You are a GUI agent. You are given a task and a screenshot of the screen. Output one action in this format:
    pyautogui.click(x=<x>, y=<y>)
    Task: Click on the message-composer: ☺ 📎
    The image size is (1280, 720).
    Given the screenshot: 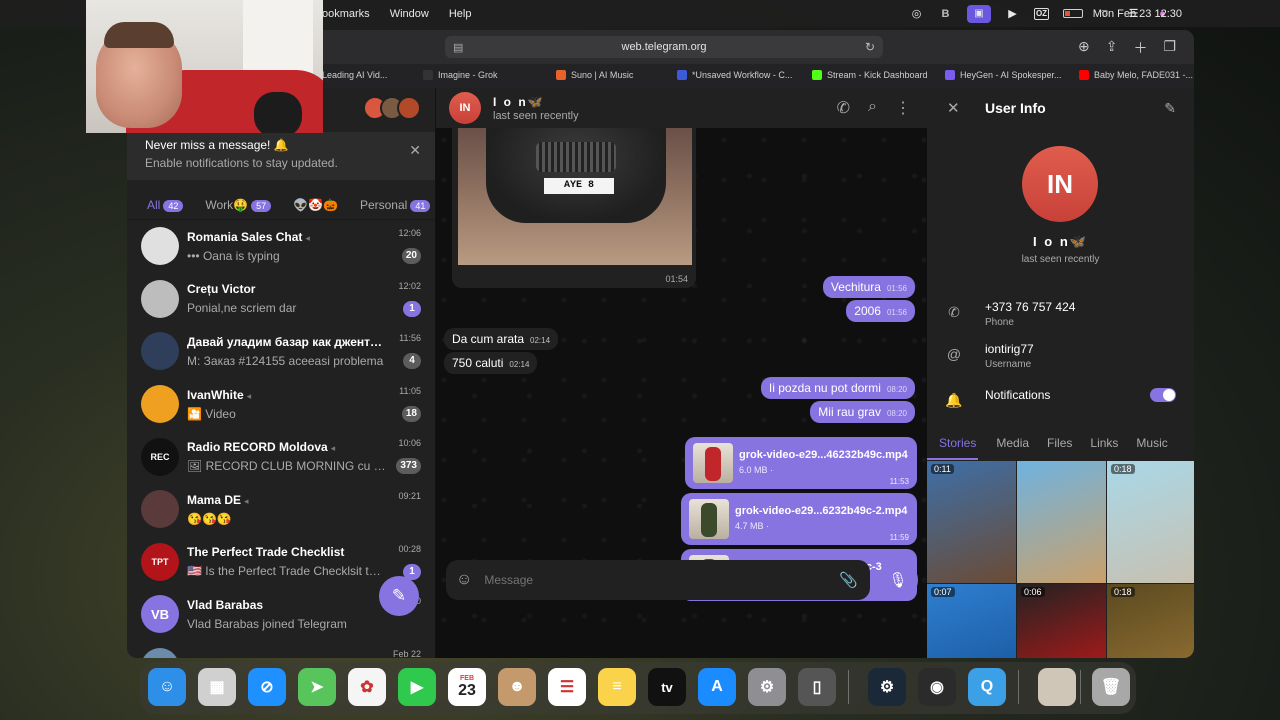 What is the action you would take?
    pyautogui.click(x=658, y=580)
    